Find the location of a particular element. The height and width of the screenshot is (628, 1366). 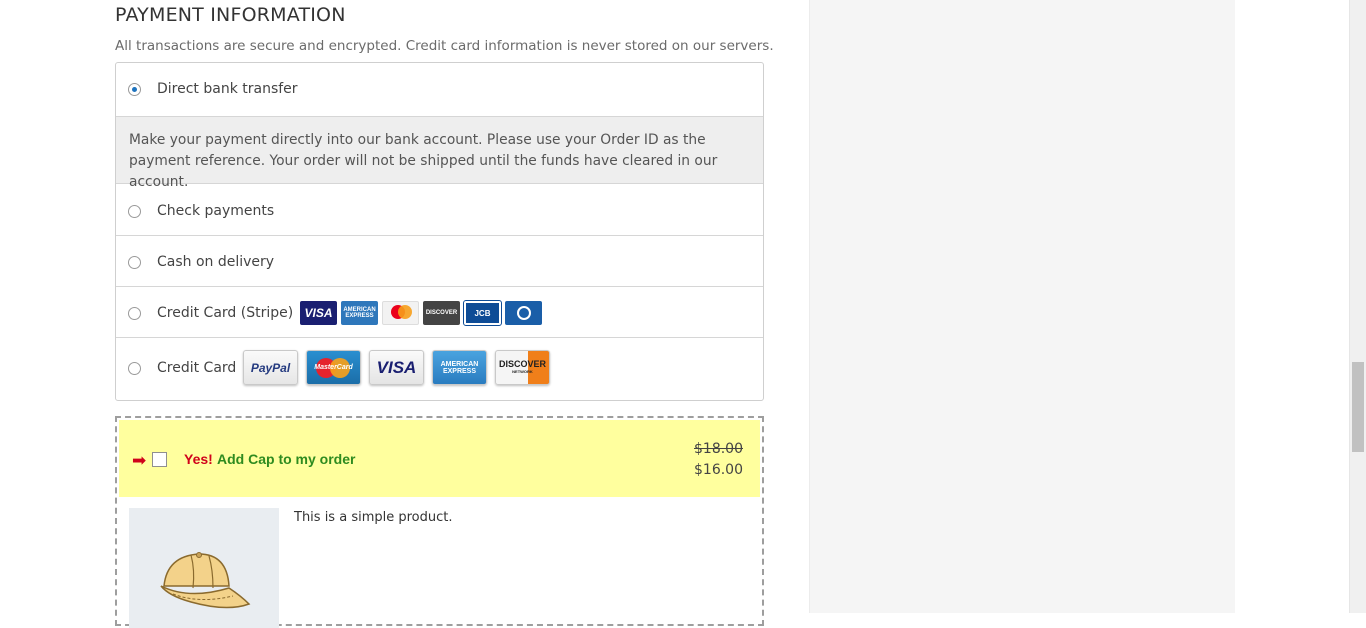

page-title: PAYMENT INFORMATION is located at coordinates (230, 15).